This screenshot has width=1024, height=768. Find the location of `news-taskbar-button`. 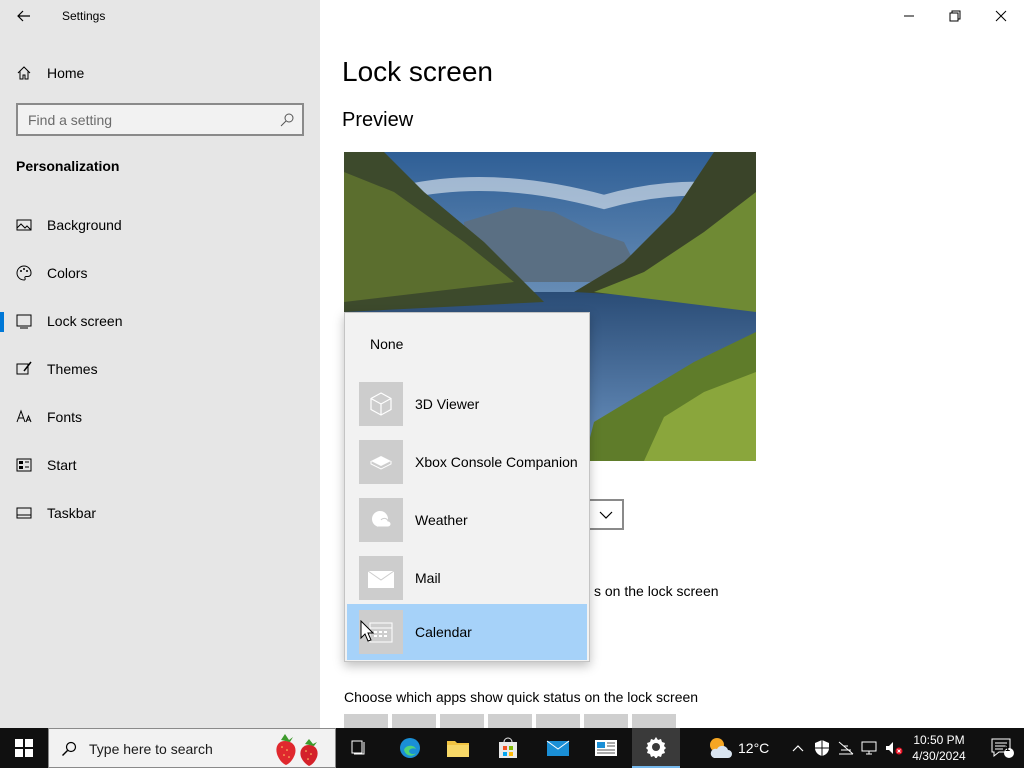

news-taskbar-button is located at coordinates (606, 748).